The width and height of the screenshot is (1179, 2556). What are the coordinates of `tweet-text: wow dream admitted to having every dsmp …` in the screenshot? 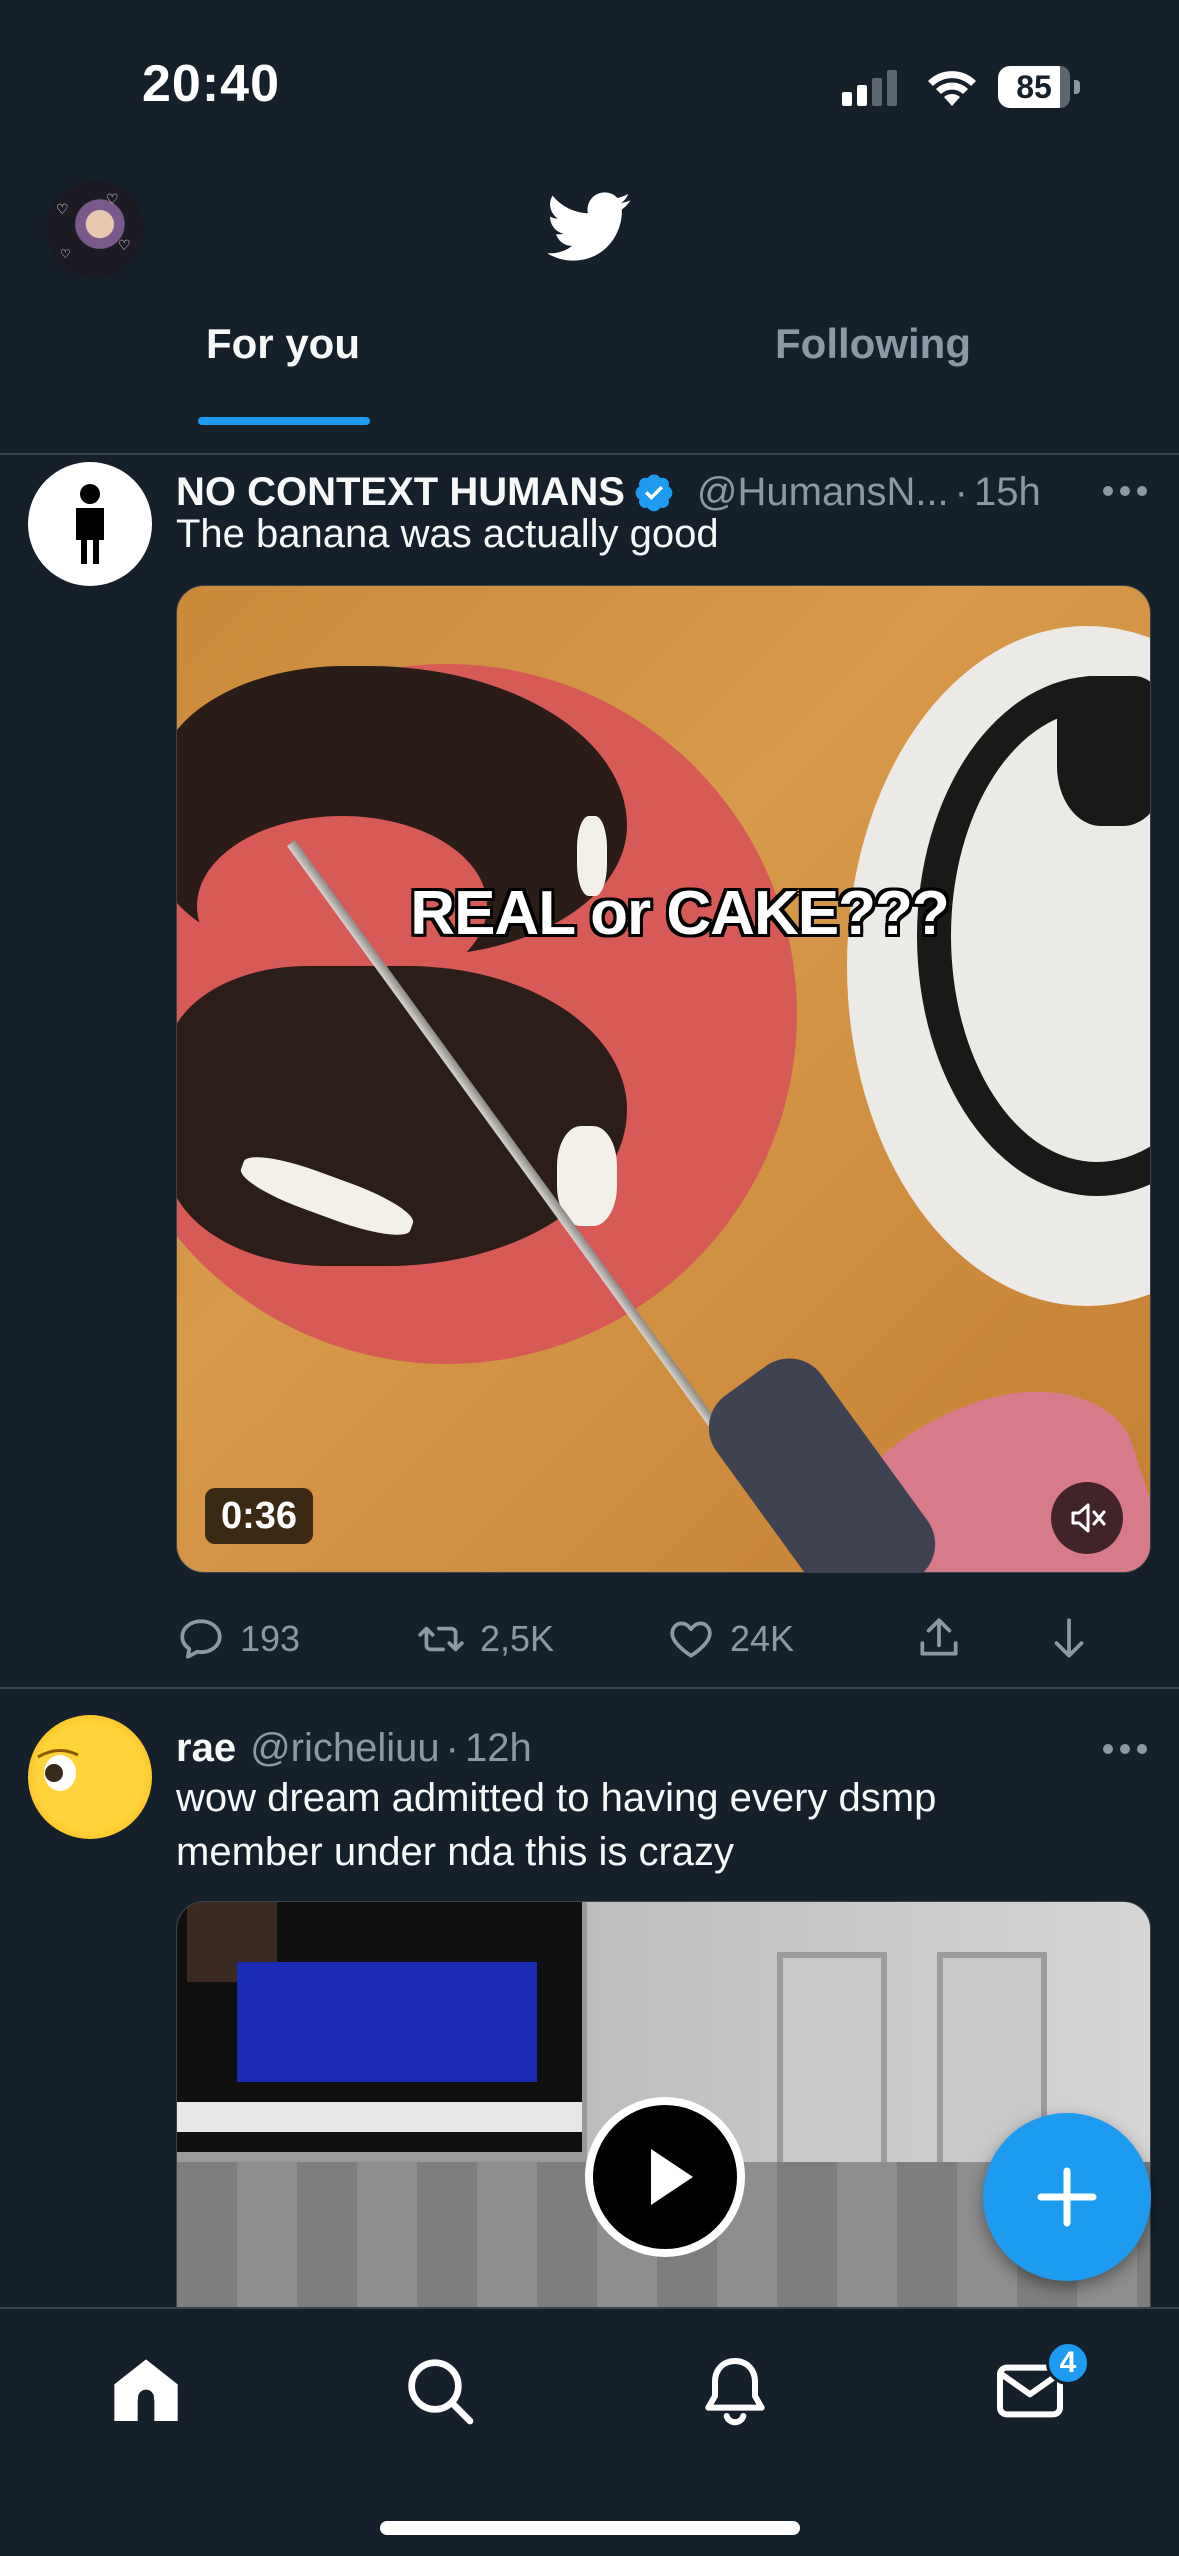 It's located at (556, 1825).